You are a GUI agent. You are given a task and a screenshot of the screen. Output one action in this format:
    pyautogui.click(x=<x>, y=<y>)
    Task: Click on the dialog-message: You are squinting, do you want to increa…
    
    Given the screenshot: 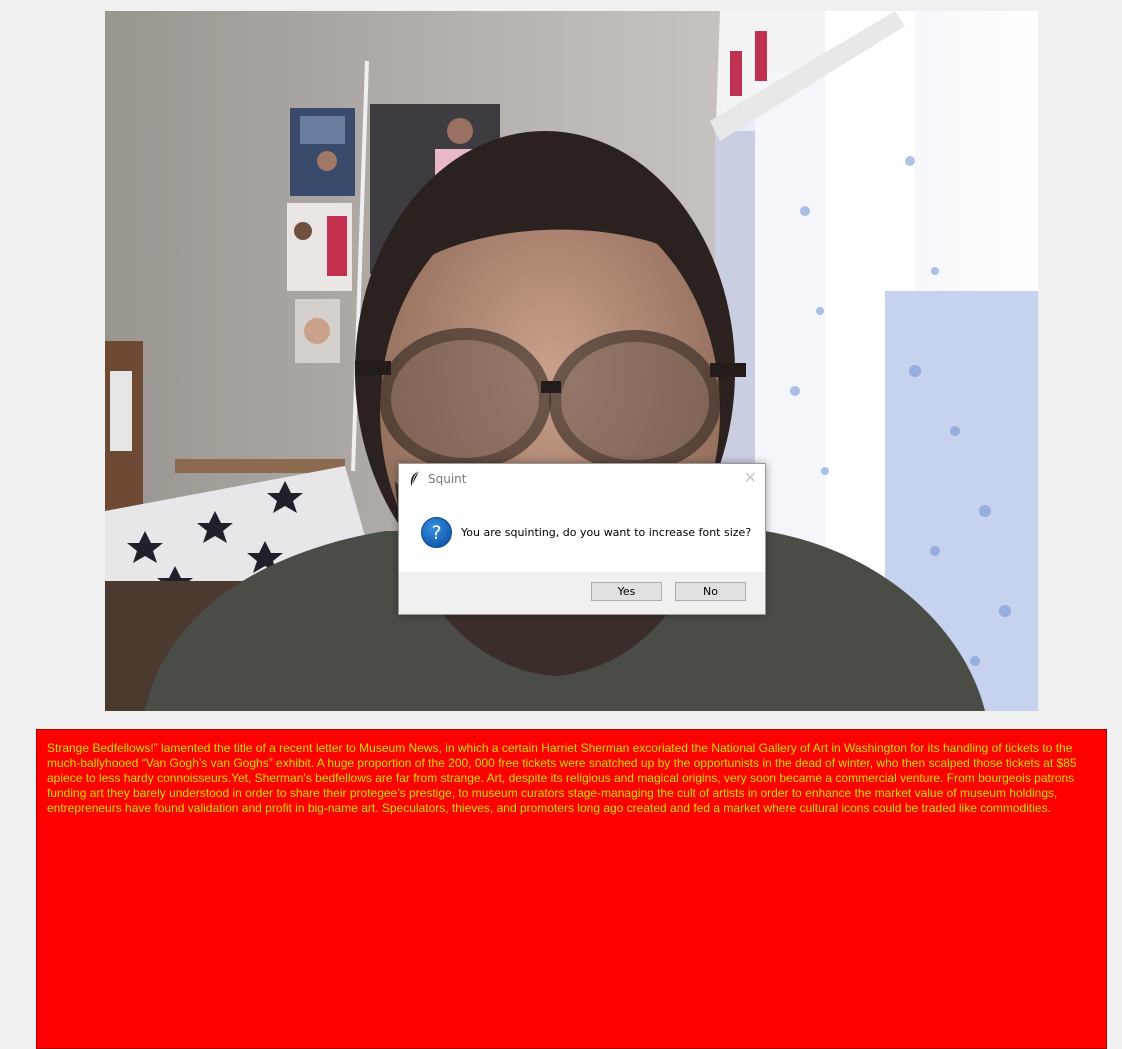 What is the action you would take?
    pyautogui.click(x=606, y=532)
    